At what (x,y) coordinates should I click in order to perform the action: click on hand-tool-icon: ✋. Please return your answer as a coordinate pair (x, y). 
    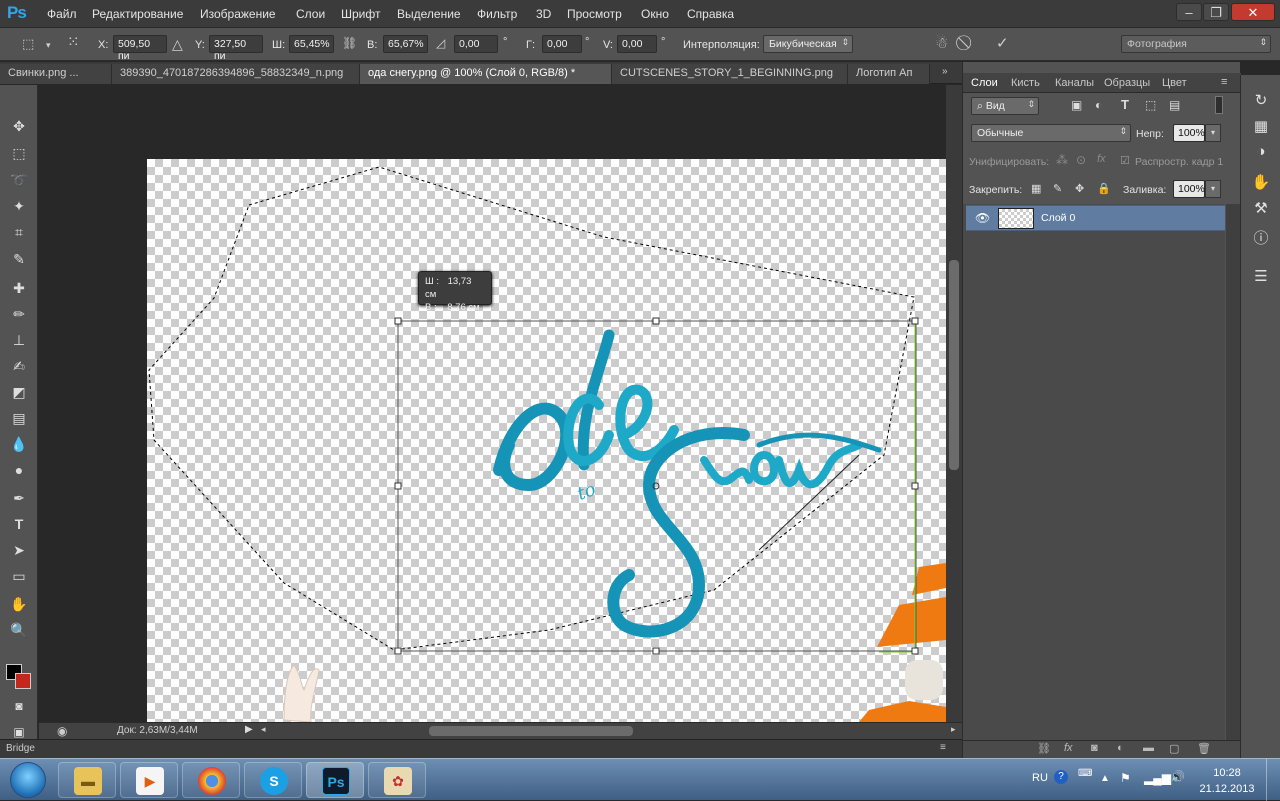
    Looking at the image, I should click on (19, 604).